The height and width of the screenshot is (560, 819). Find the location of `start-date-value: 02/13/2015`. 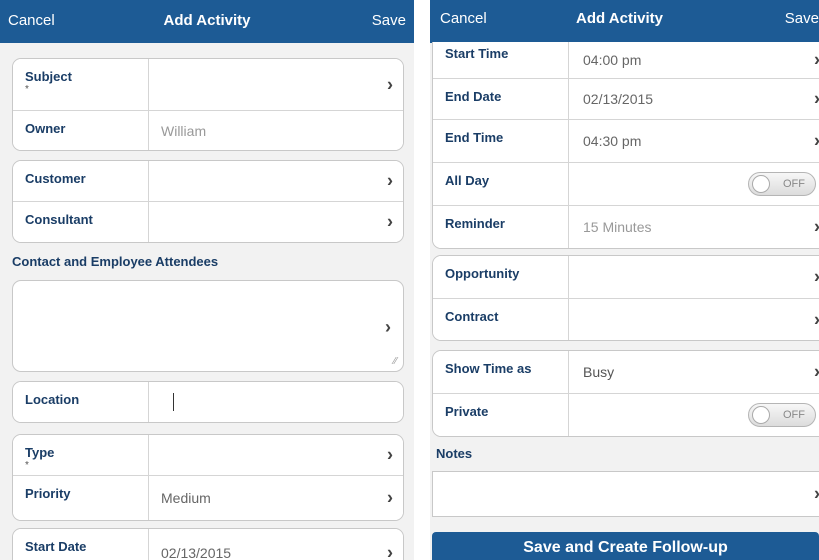

start-date-value: 02/13/2015 is located at coordinates (196, 552).